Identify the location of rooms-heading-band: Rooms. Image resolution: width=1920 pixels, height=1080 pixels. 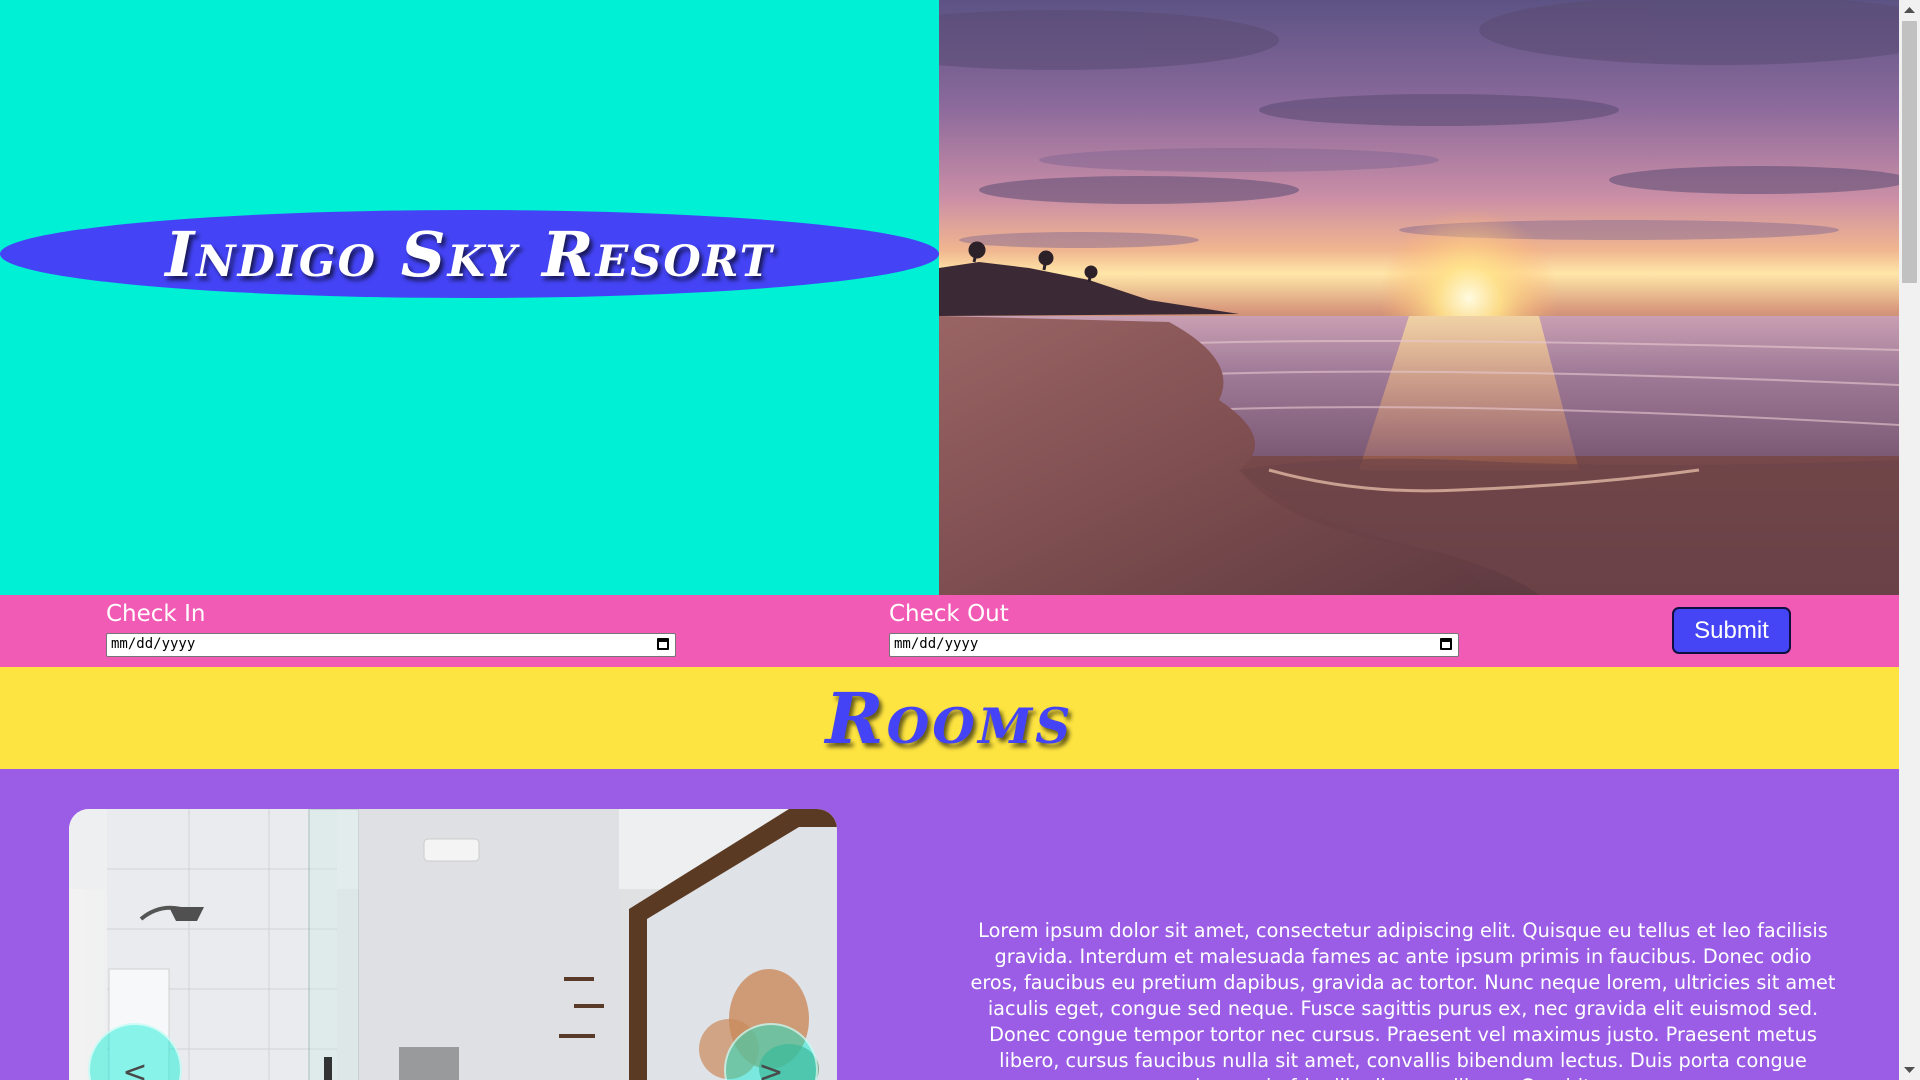
(949, 718).